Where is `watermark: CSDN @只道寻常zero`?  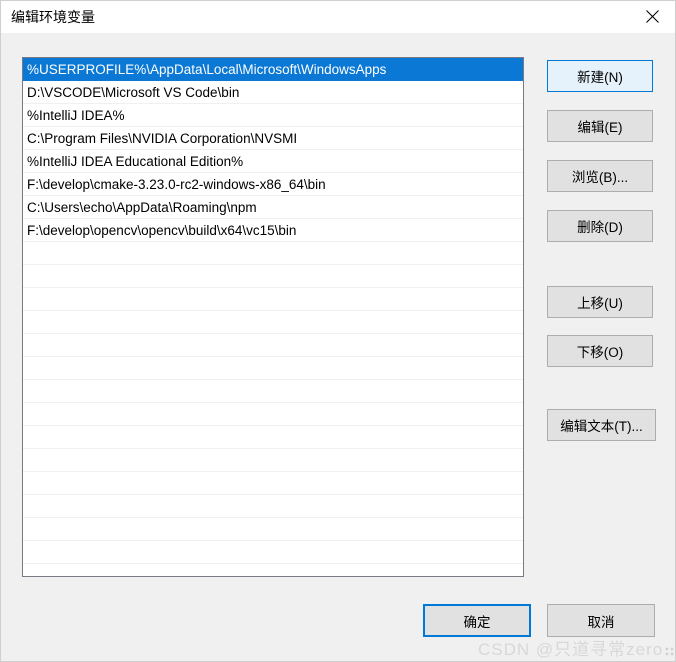 watermark: CSDN @只道寻常zero is located at coordinates (576, 647).